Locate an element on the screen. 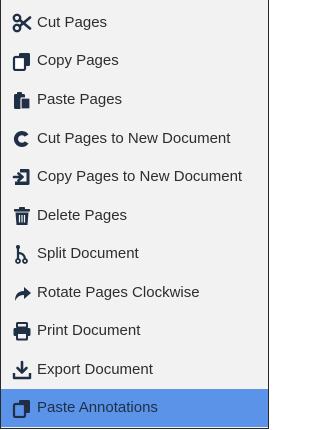  menu-item-label: Delete Pages is located at coordinates (82, 215).